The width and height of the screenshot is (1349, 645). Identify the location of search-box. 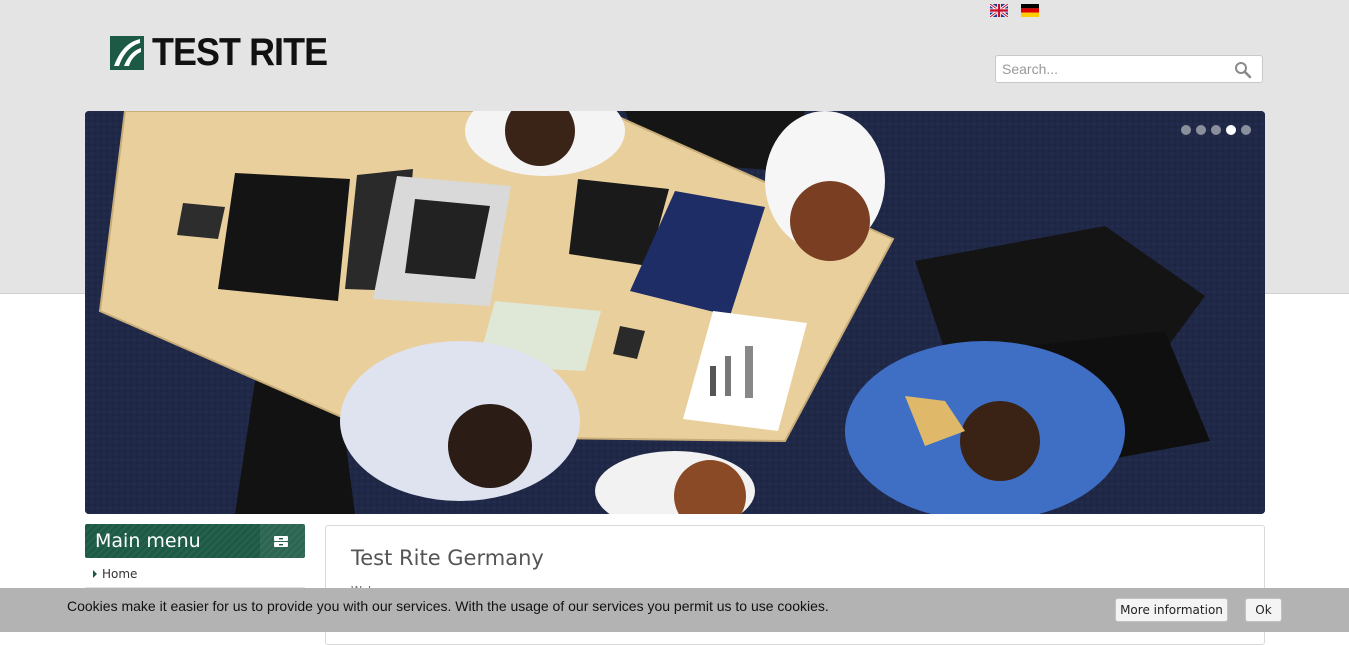
(1129, 69).